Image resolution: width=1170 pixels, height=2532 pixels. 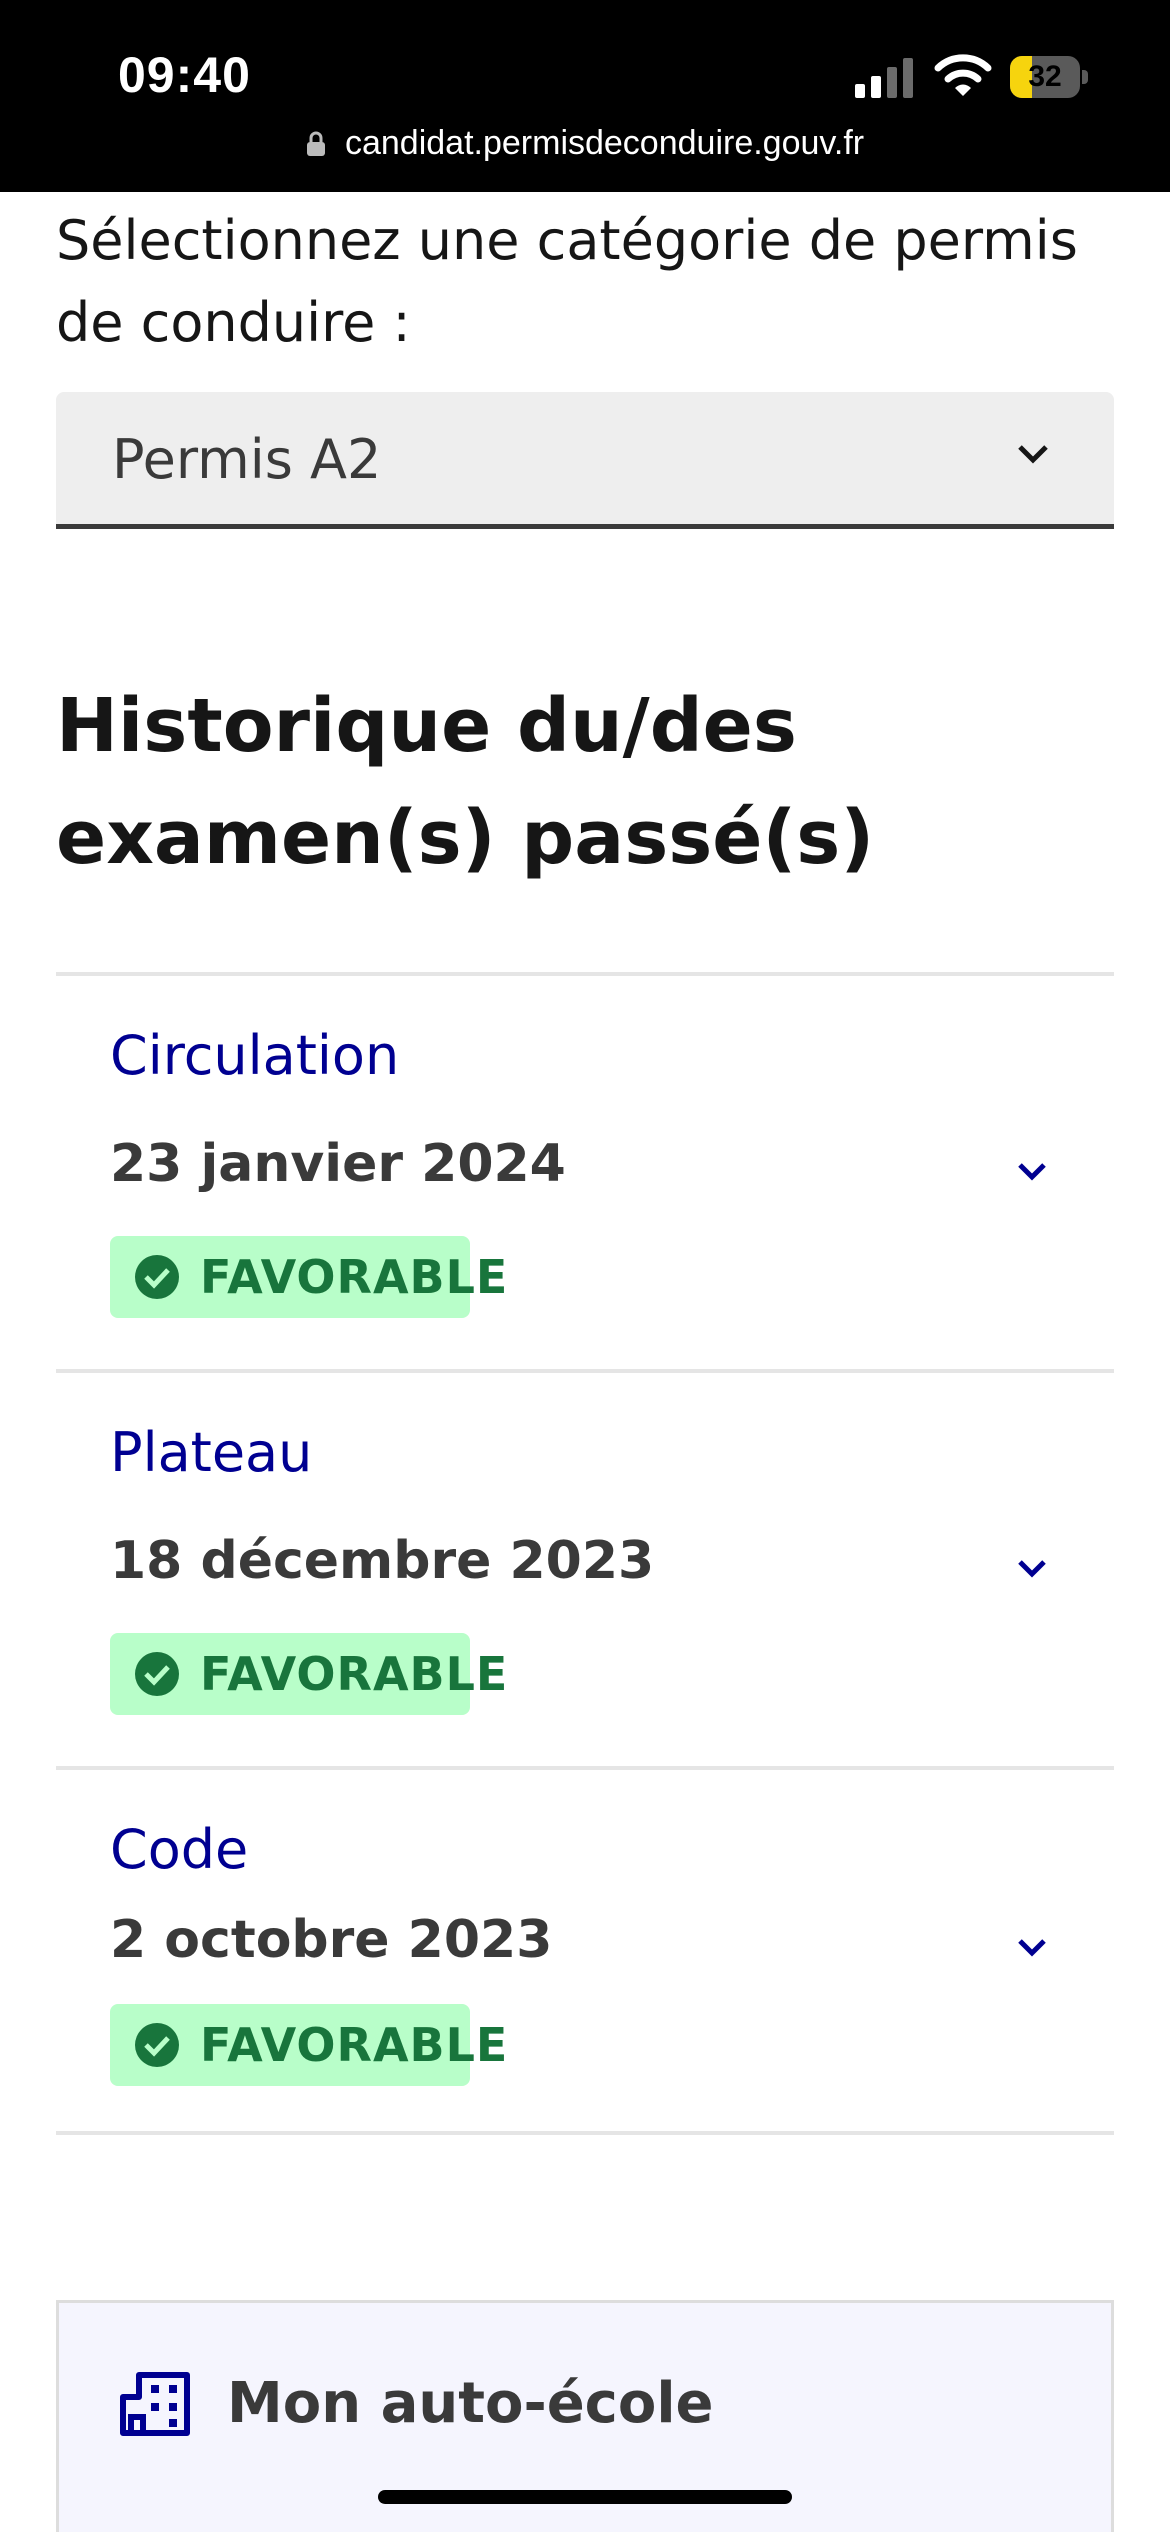 What do you see at coordinates (179, 1849) in the screenshot?
I see `exam-type: Code` at bounding box center [179, 1849].